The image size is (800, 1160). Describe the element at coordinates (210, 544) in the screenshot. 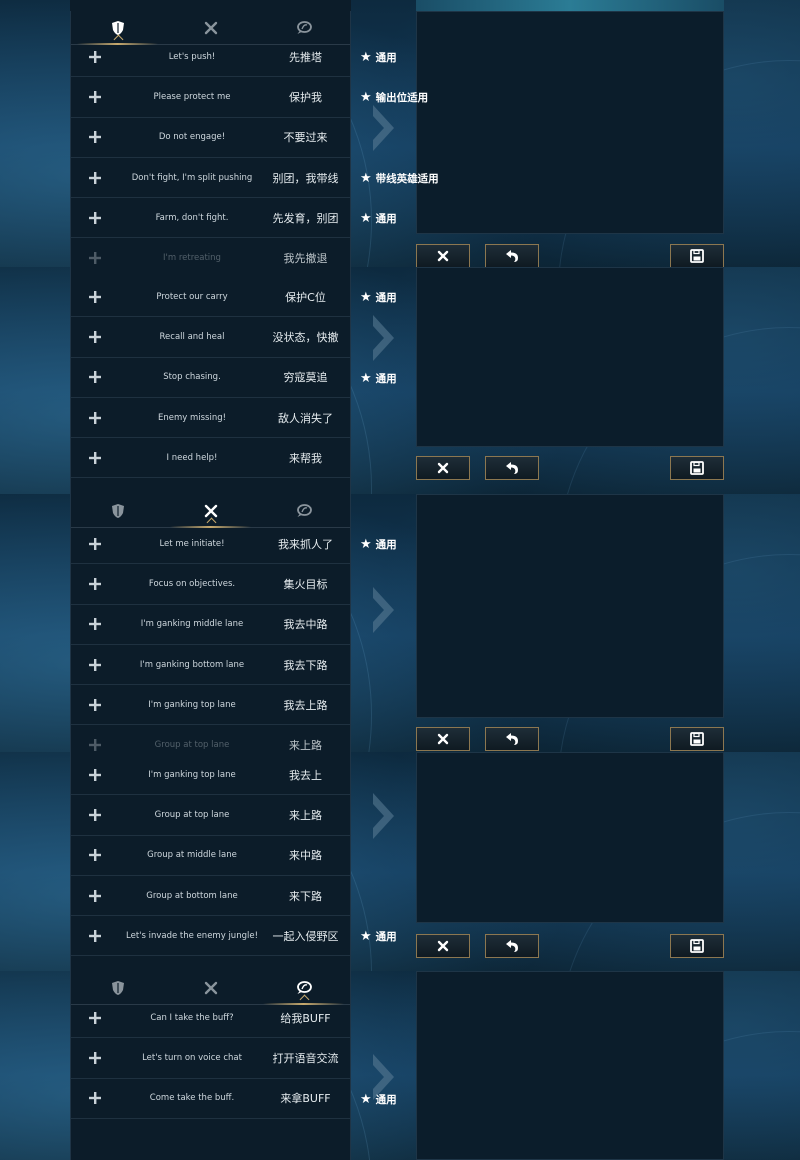

I see `phrase-row: Let me initiate! 我来抓人了` at that location.